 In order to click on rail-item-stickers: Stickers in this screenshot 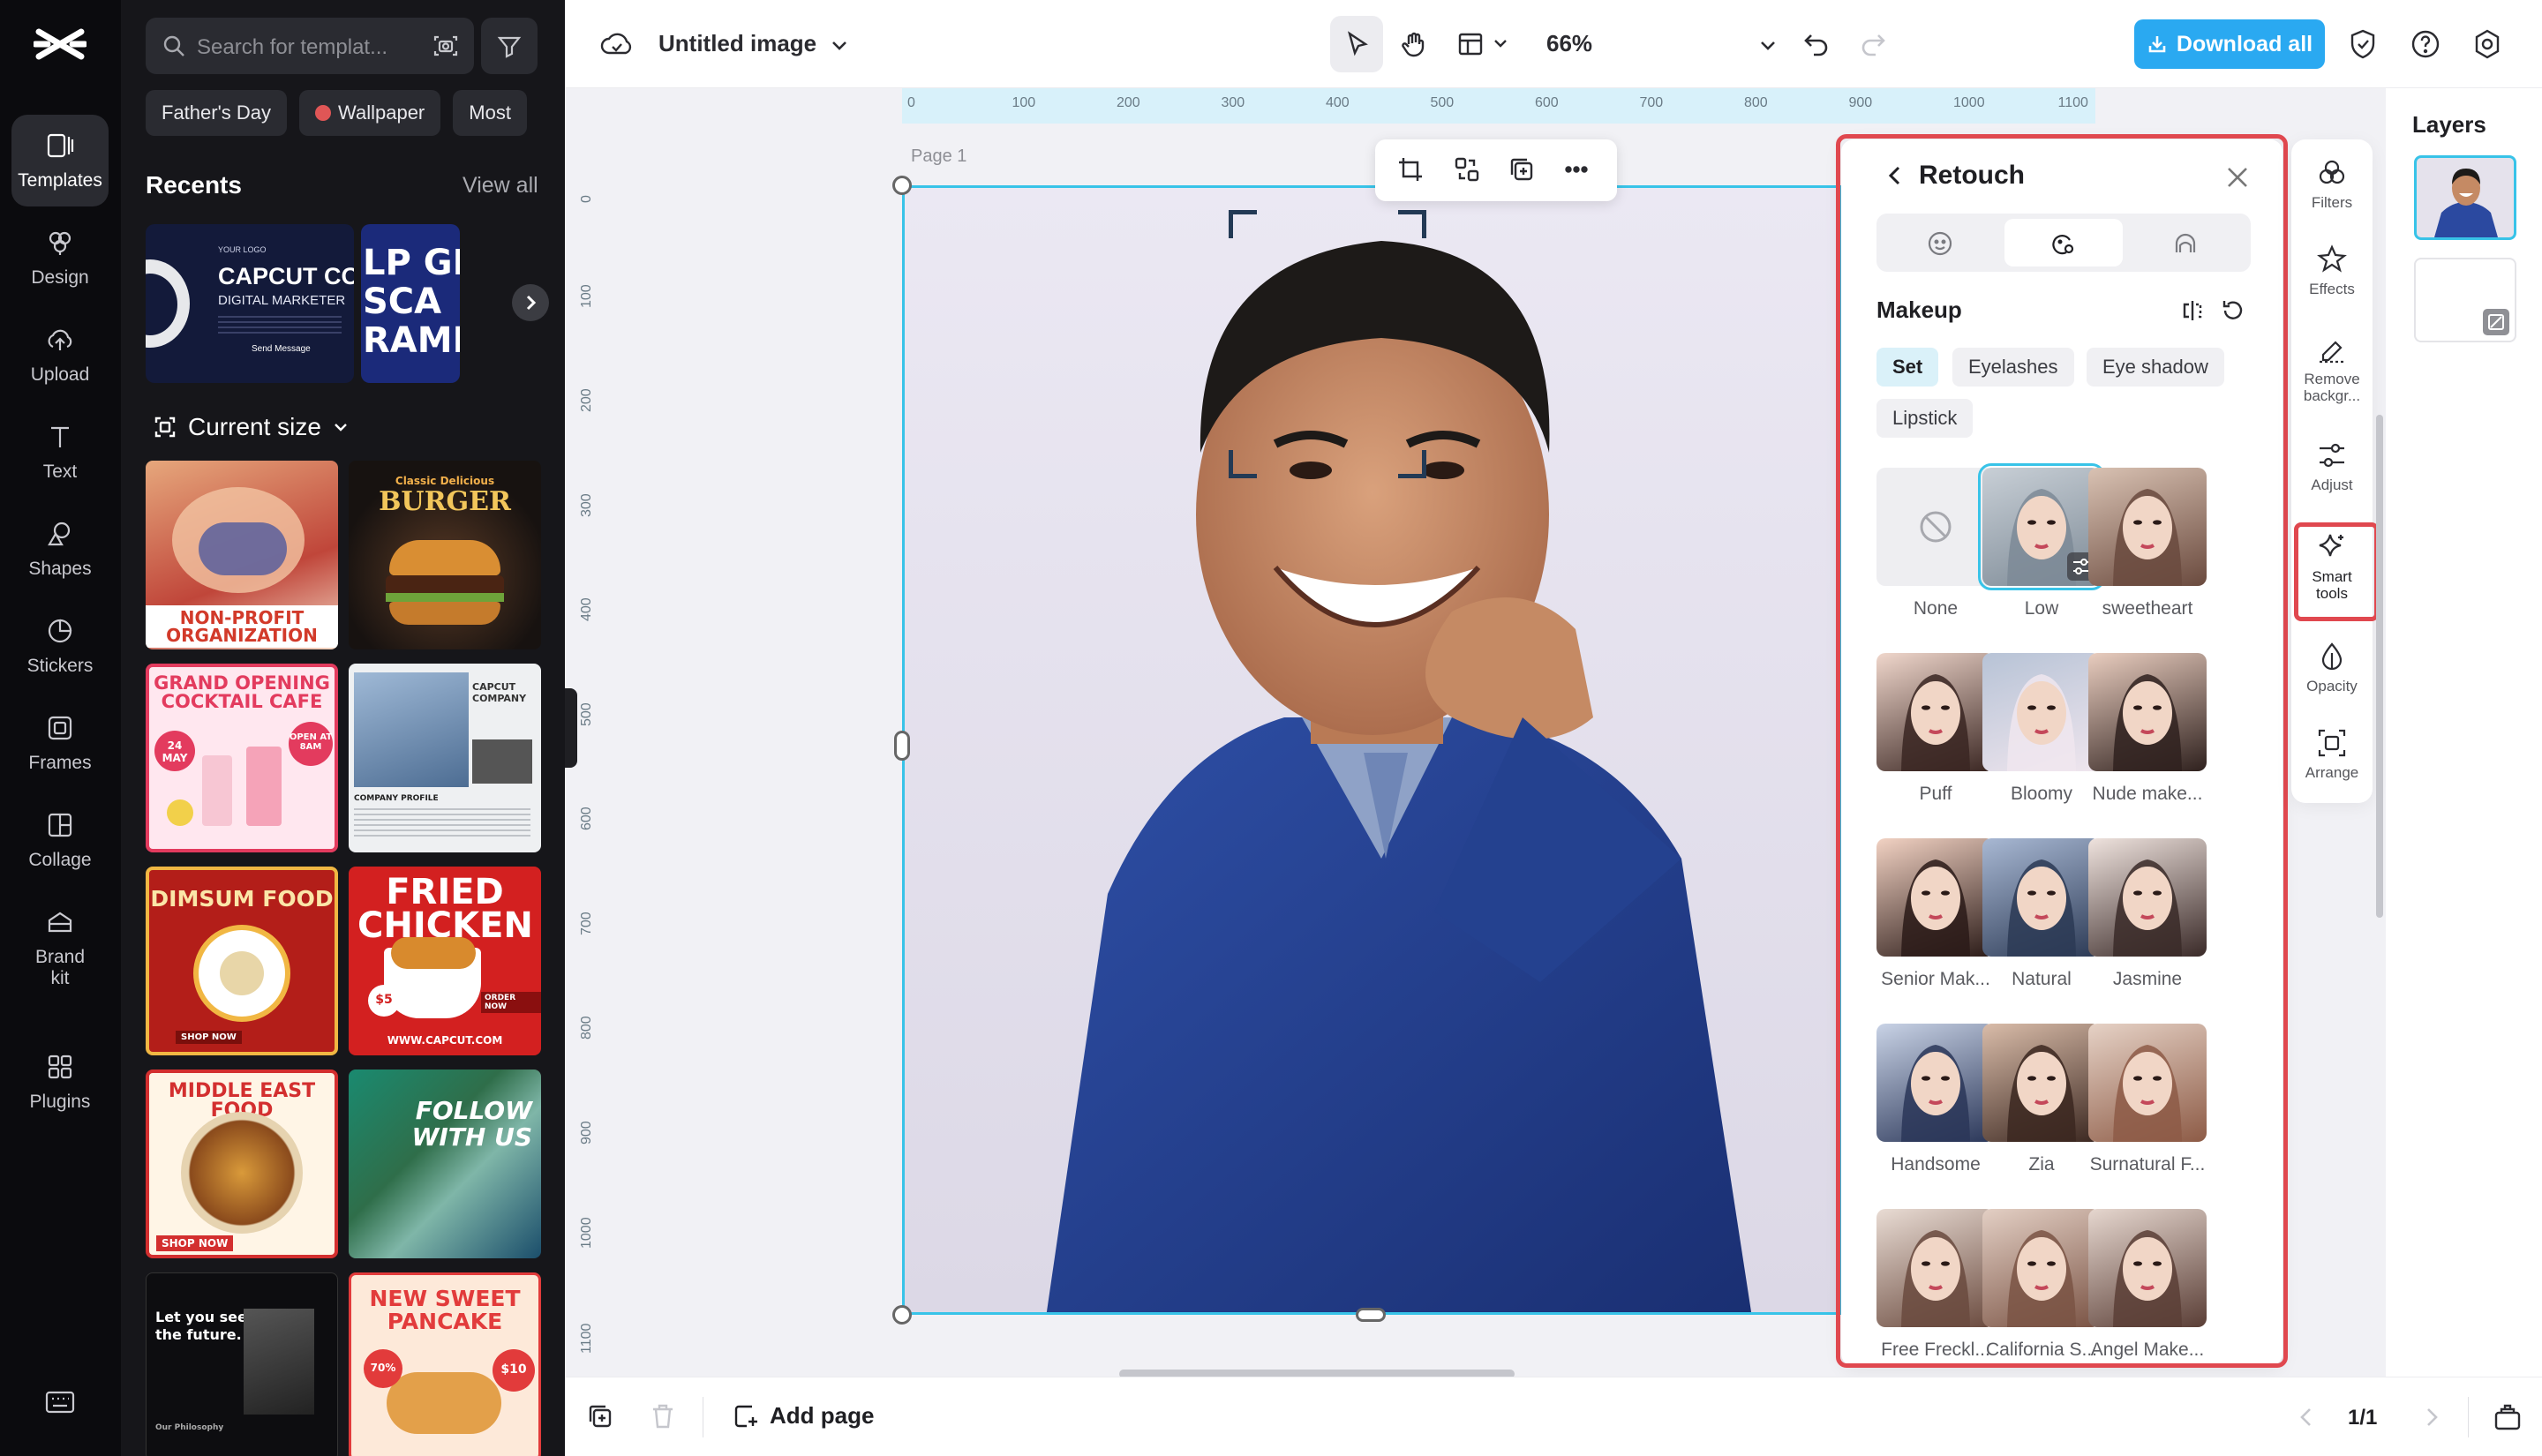, I will do `click(60, 646)`.